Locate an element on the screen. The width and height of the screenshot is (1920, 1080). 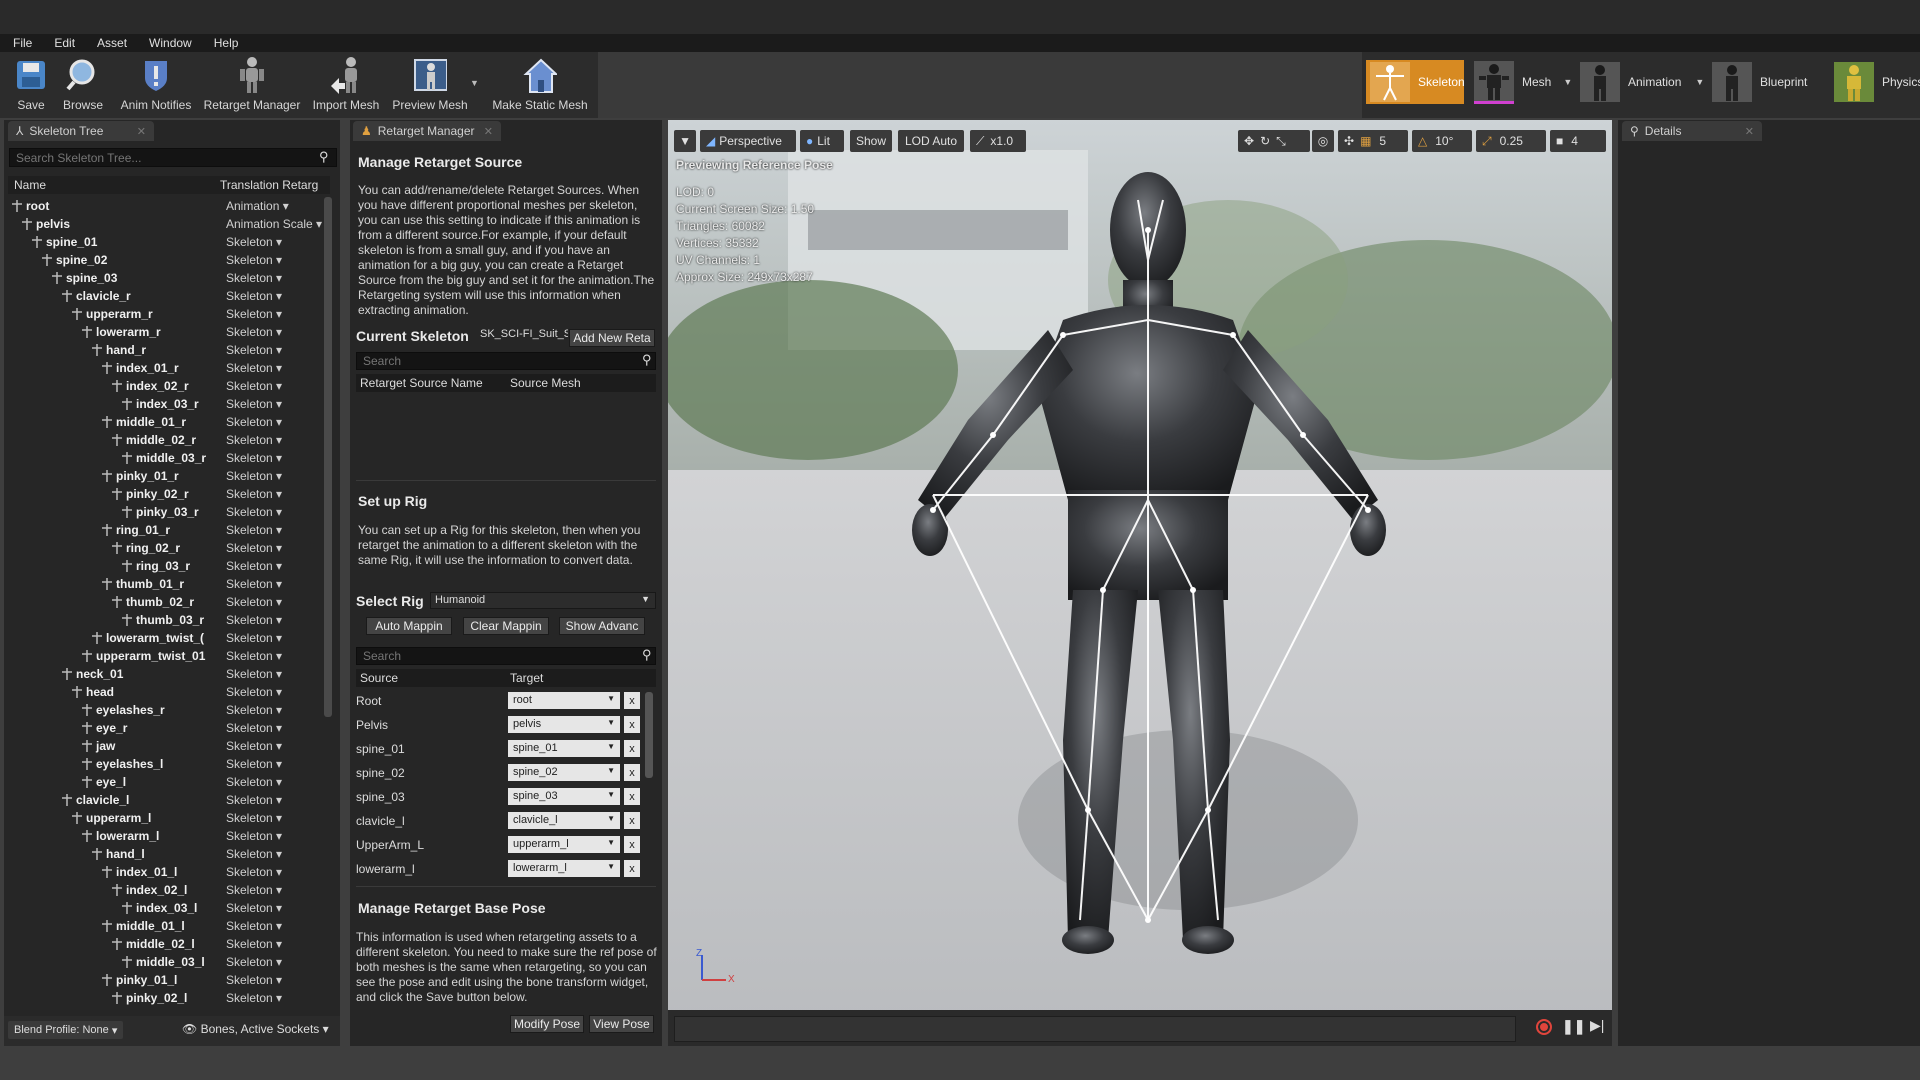
tree-row: index_03_l Skeleton ▾ is located at coordinates (166, 908).